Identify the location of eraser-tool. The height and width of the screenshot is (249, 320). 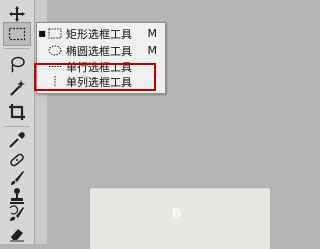
(17, 234).